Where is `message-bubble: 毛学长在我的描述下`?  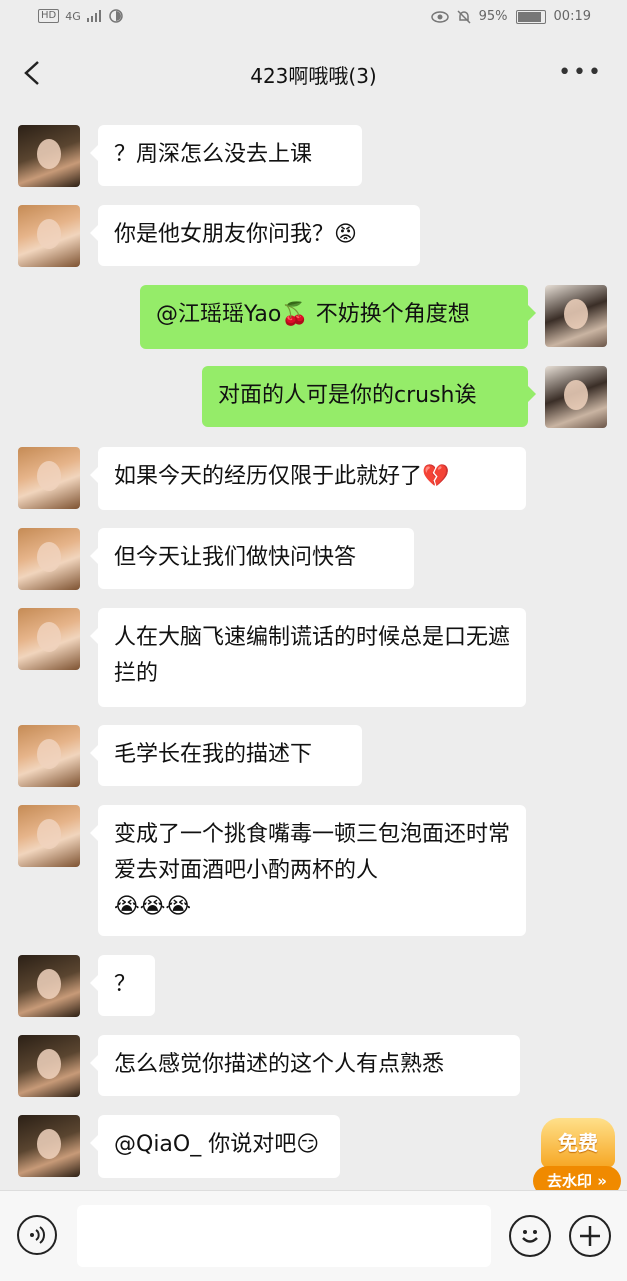
message-bubble: 毛学长在我的描述下 is located at coordinates (226, 755).